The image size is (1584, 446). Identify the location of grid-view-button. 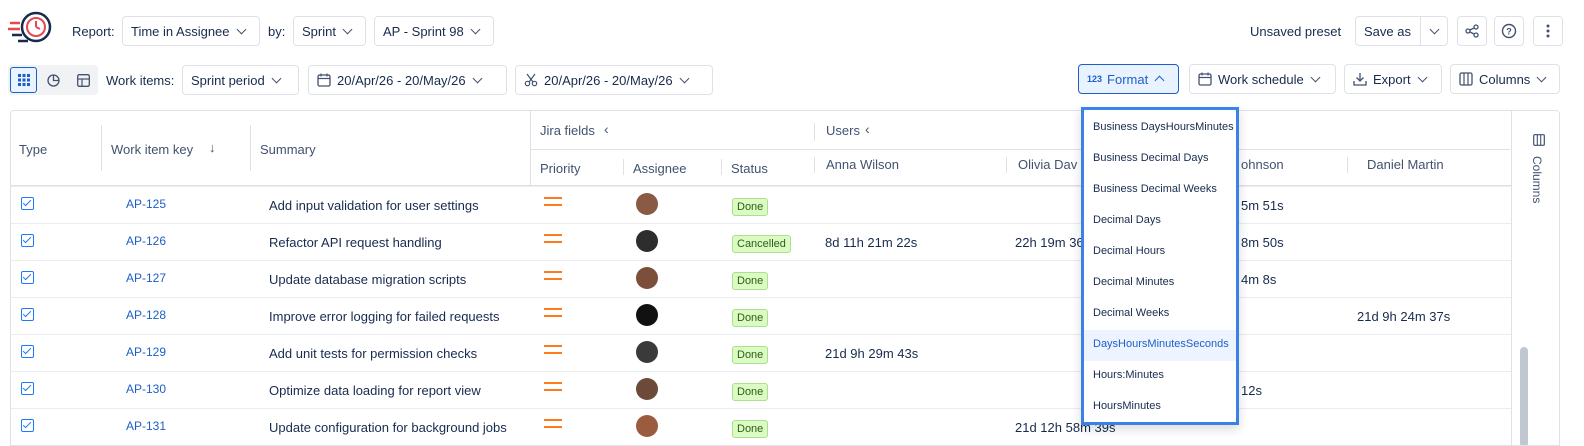
(23, 80).